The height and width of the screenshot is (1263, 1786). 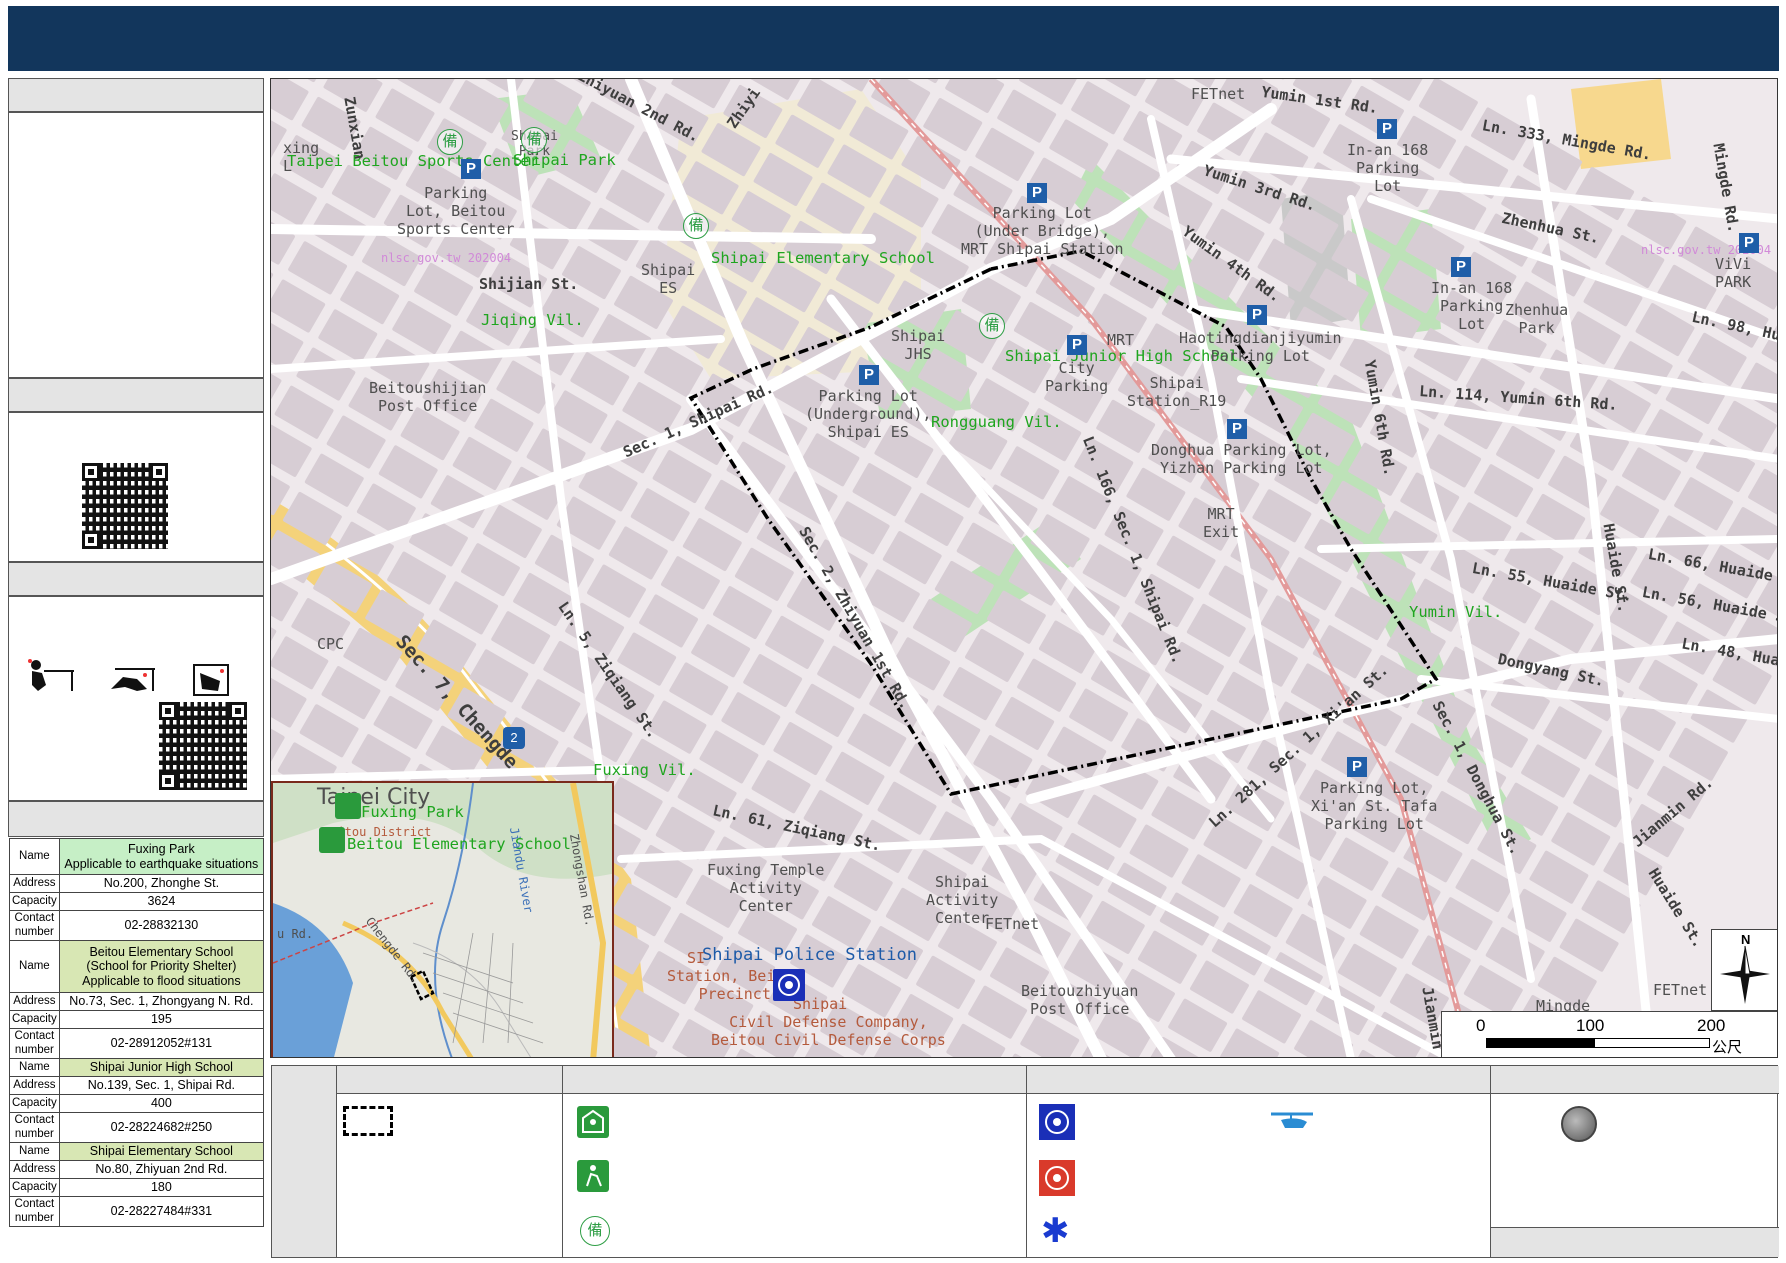 I want to click on shelter-row-name: Name Shipai Junior High School, so click(x=137, y=1067).